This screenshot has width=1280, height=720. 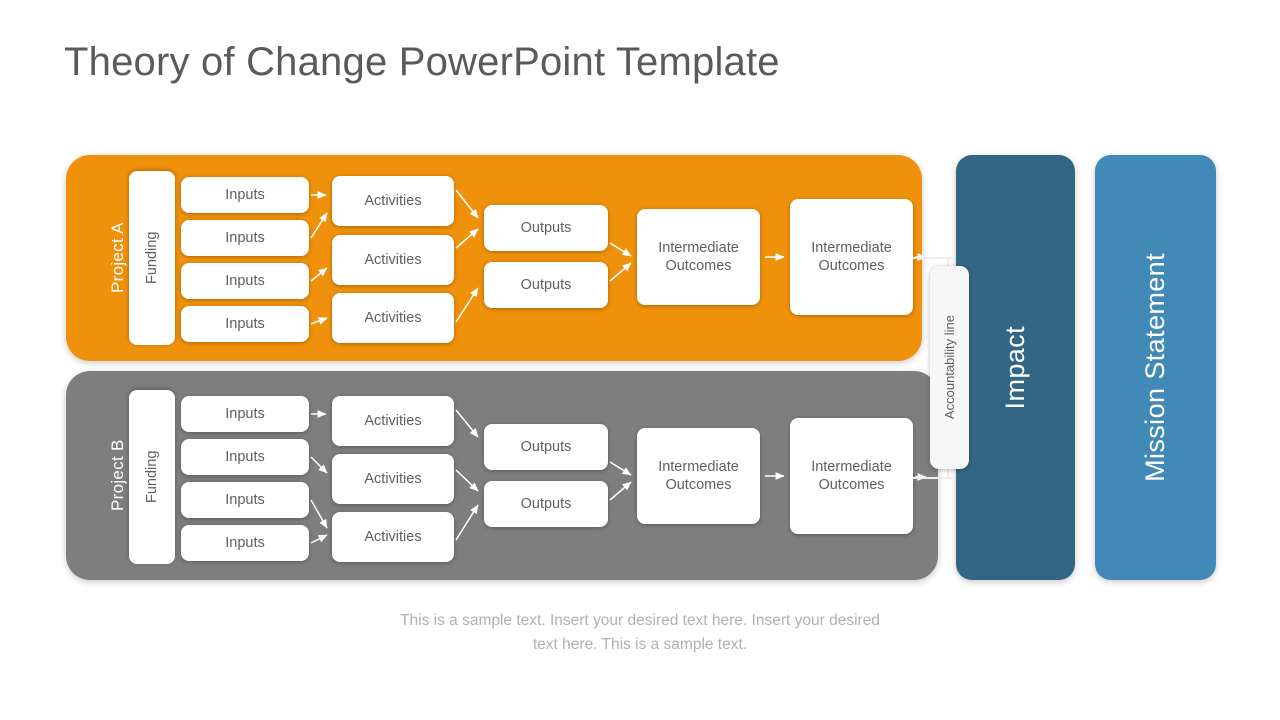 I want to click on project-b-output-2: Outputs, so click(x=546, y=504).